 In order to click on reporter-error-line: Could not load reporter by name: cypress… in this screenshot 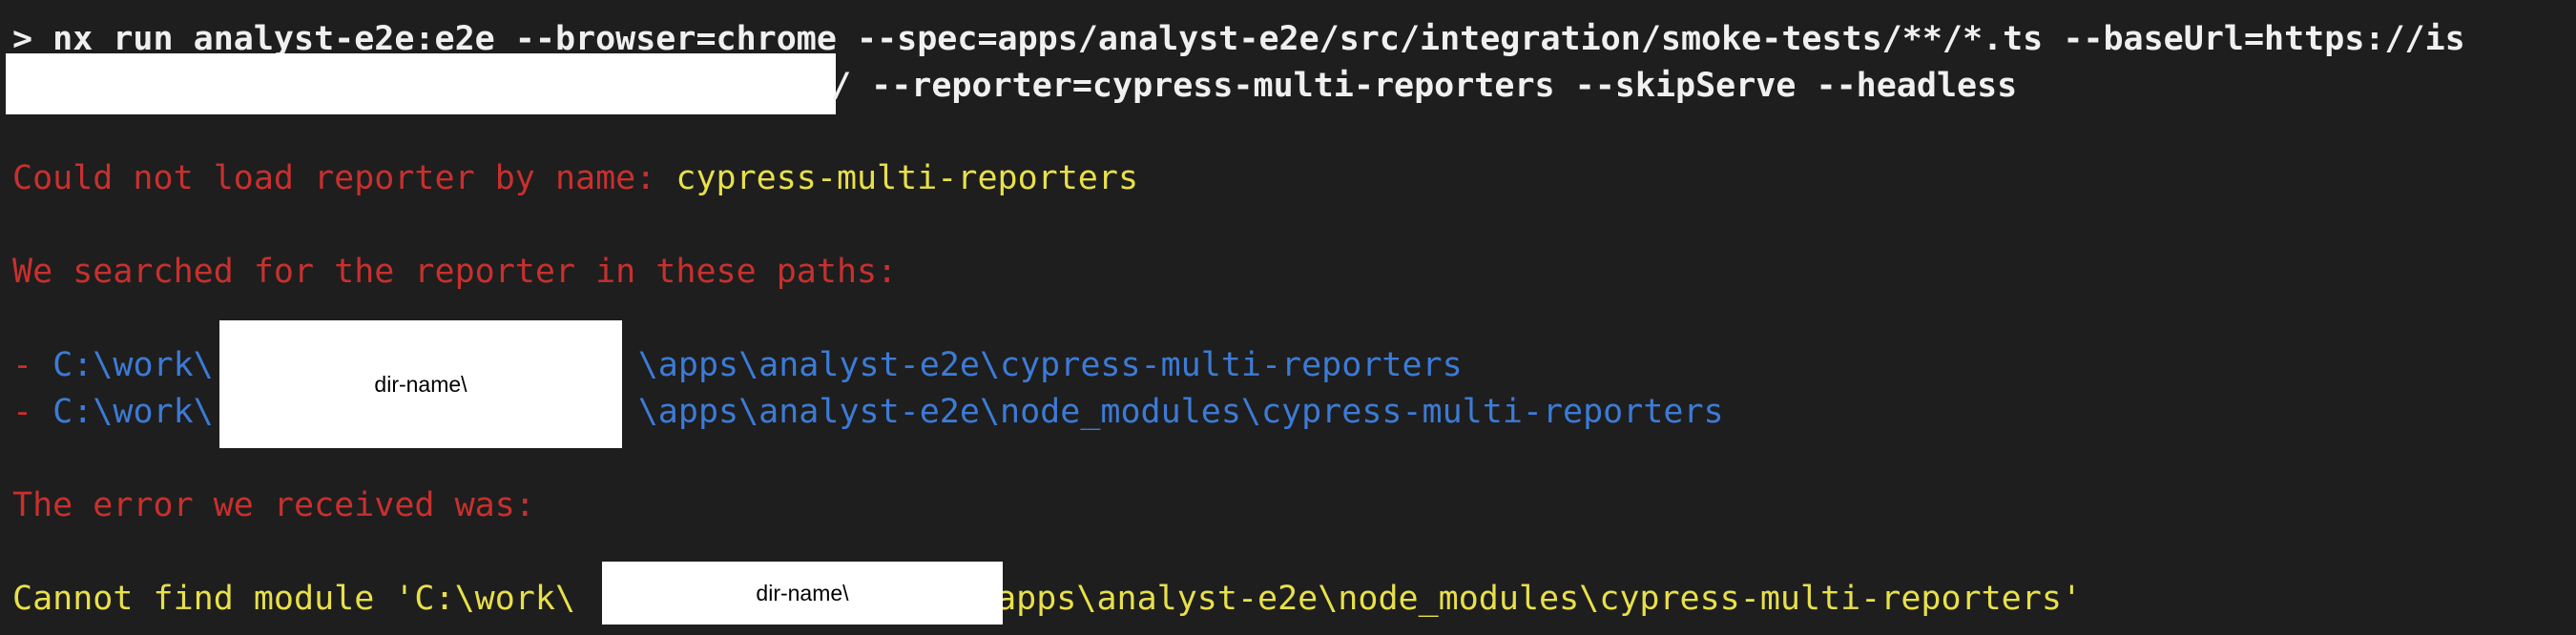, I will do `click(575, 178)`.